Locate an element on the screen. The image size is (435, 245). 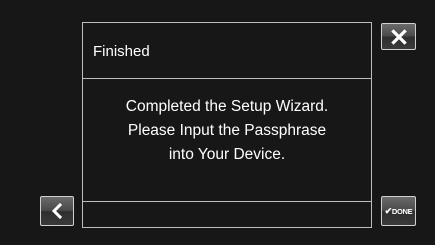
dialog-title: Finished is located at coordinates (121, 51).